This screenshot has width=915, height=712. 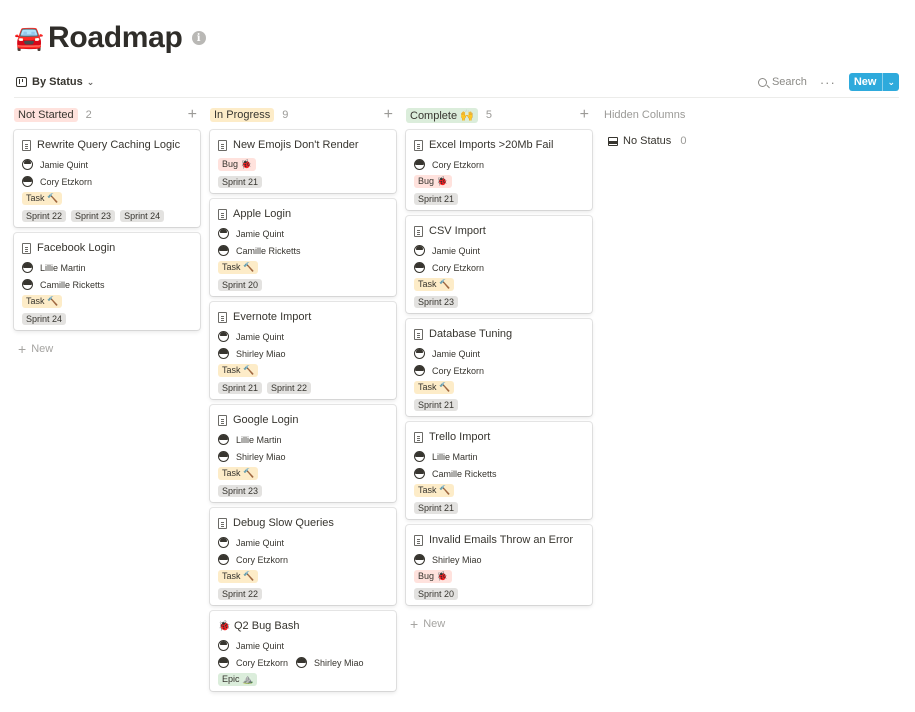 I want to click on column-status-label: In Progress, so click(x=242, y=115).